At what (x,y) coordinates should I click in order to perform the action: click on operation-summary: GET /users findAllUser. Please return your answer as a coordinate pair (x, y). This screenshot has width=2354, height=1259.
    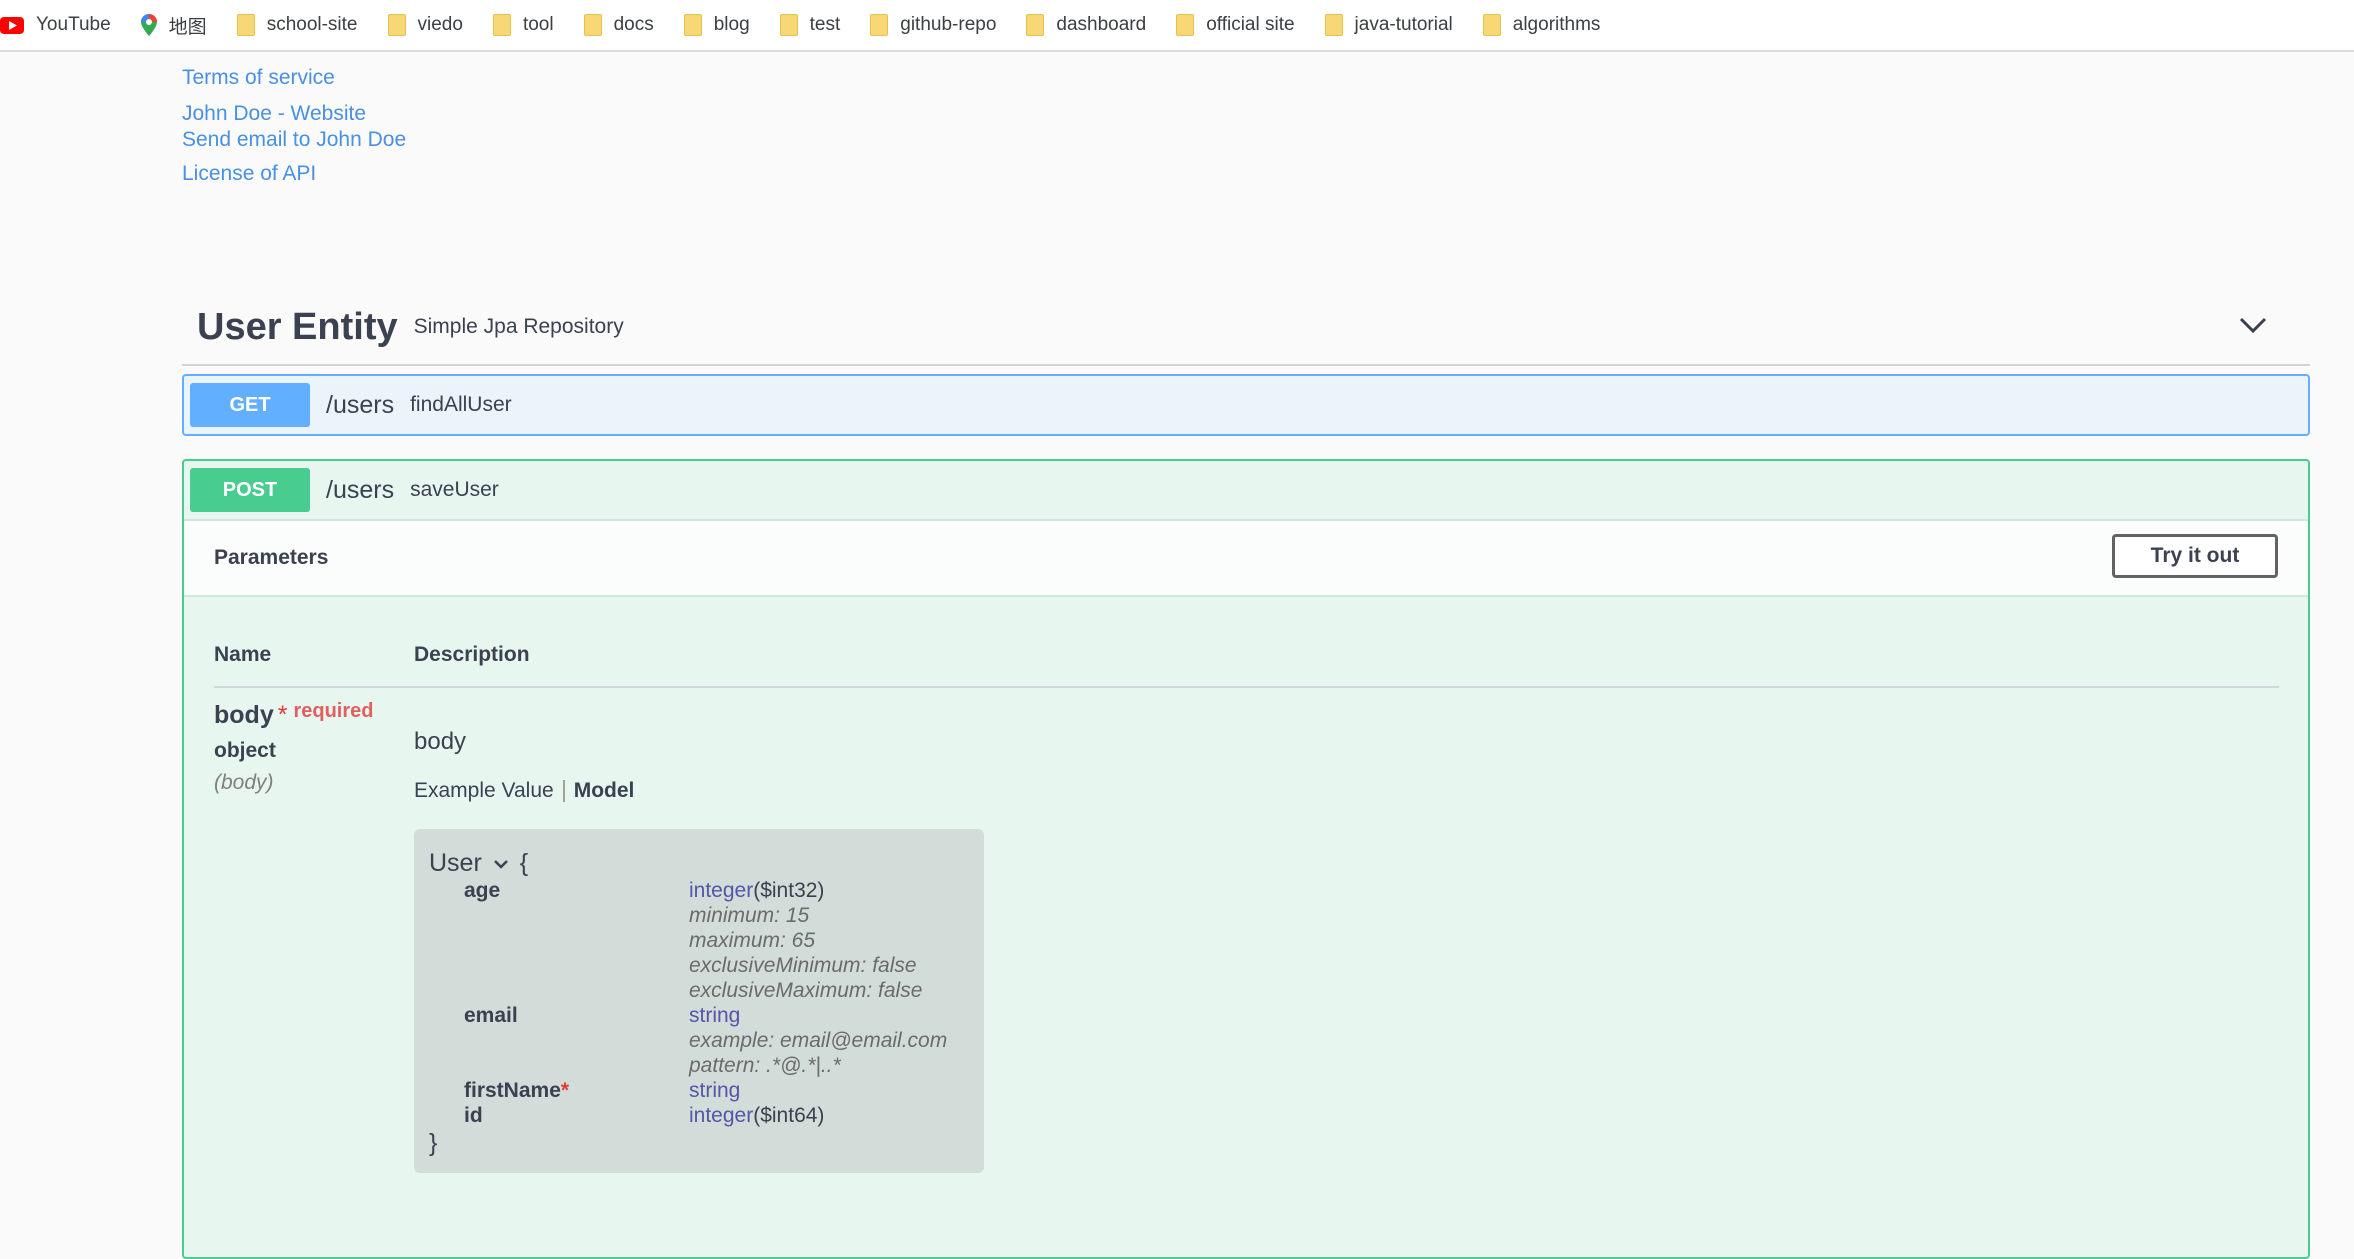
    Looking at the image, I should click on (1246, 405).